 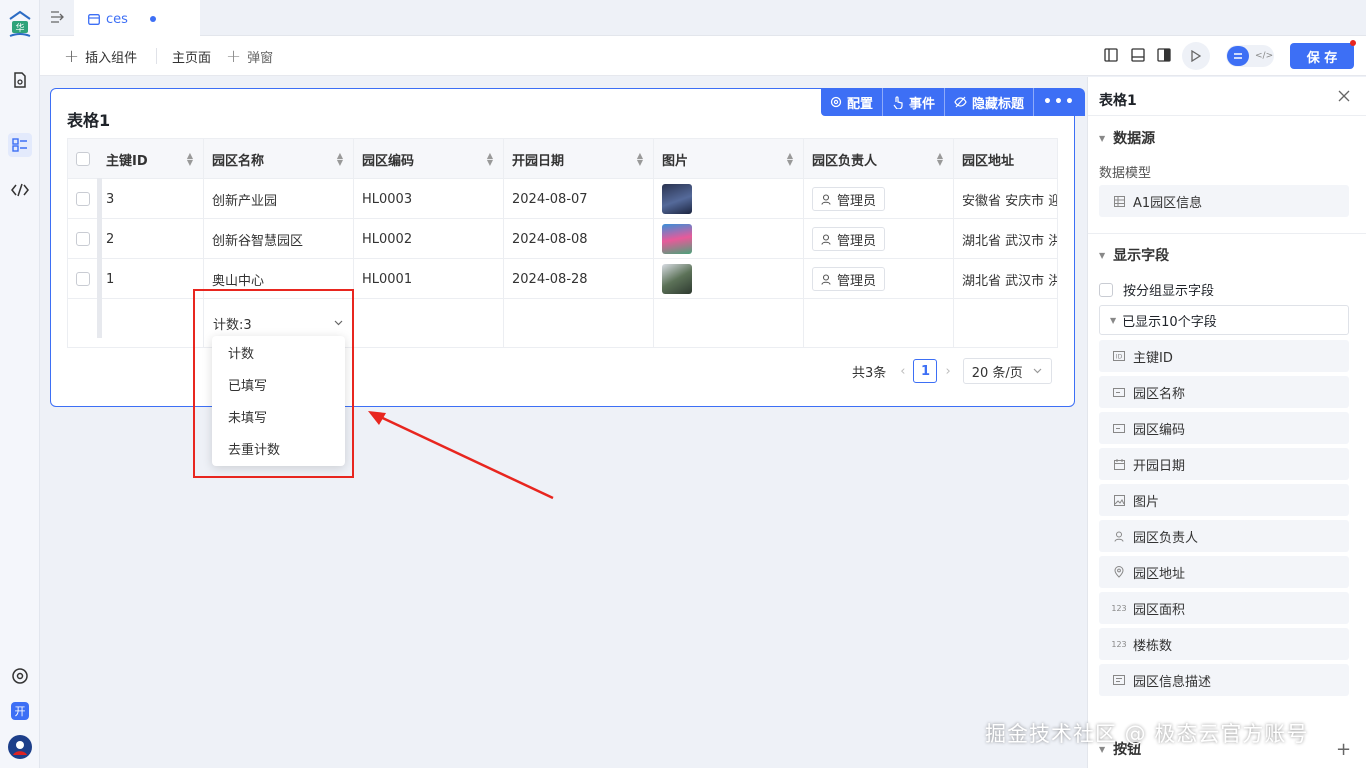 What do you see at coordinates (1119, 356) in the screenshot?
I see `id-icon: ID` at bounding box center [1119, 356].